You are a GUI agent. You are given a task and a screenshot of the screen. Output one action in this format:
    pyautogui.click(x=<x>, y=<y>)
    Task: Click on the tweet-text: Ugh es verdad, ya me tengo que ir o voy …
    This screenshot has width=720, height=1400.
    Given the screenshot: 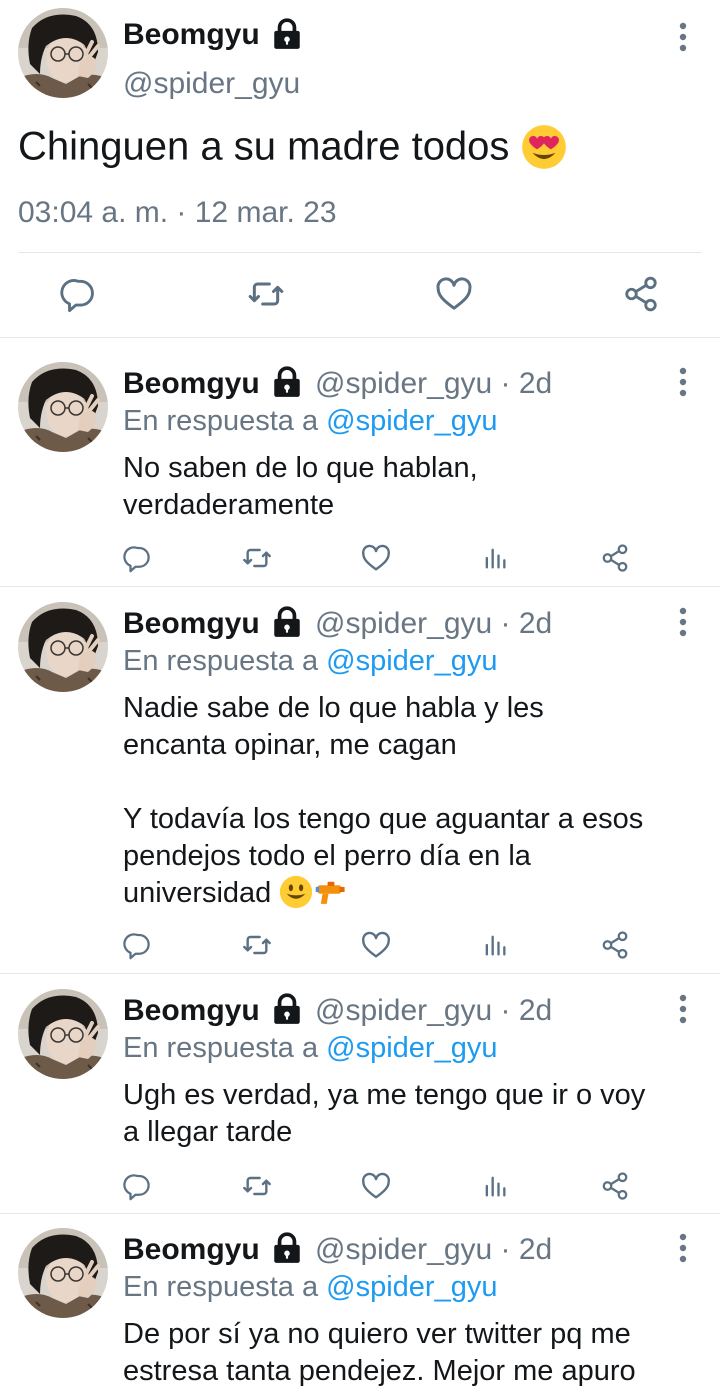 What is the action you would take?
    pyautogui.click(x=384, y=1113)
    